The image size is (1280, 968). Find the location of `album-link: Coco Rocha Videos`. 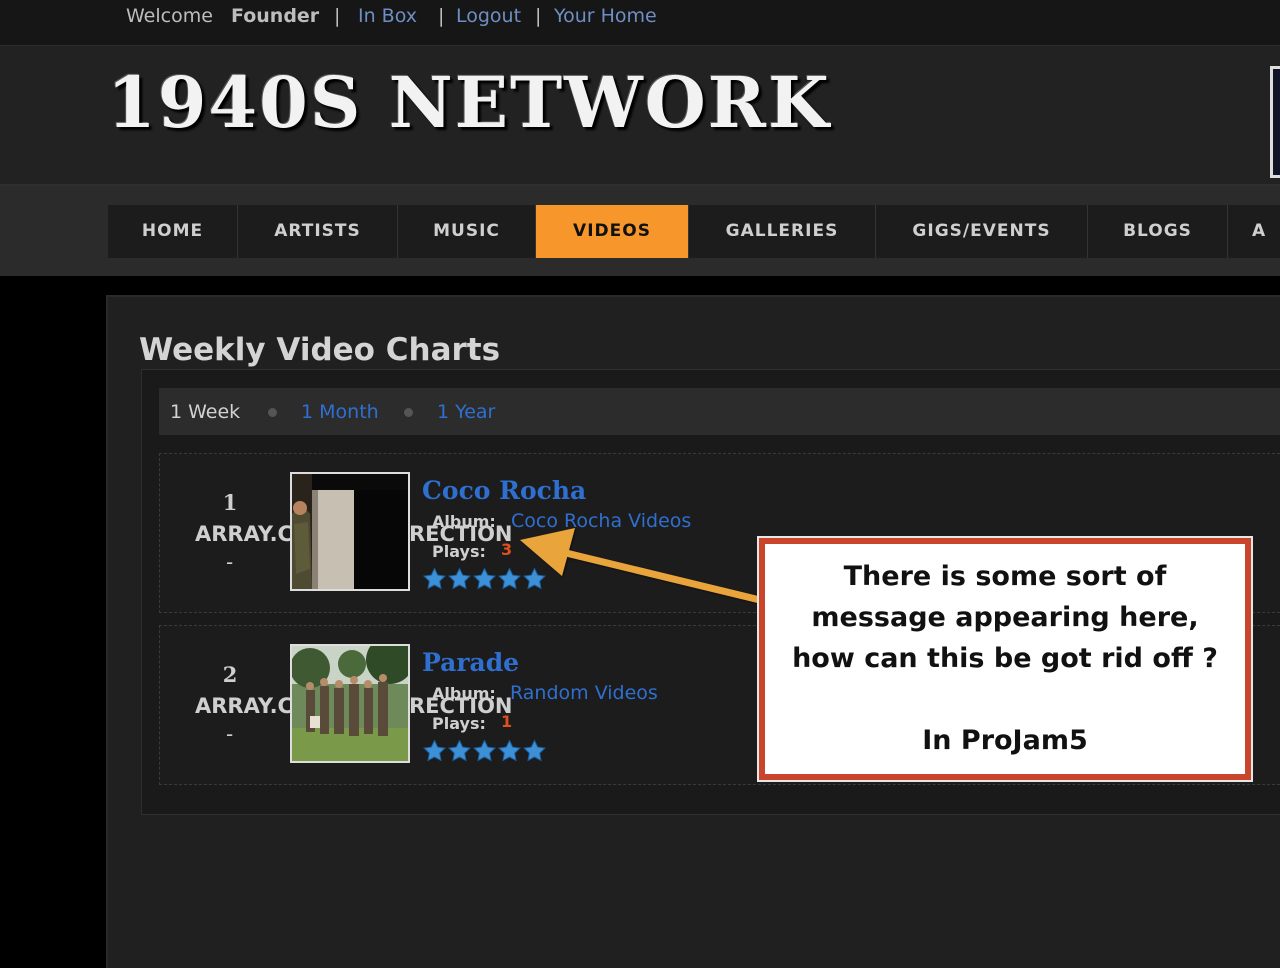

album-link: Coco Rocha Videos is located at coordinates (601, 521).